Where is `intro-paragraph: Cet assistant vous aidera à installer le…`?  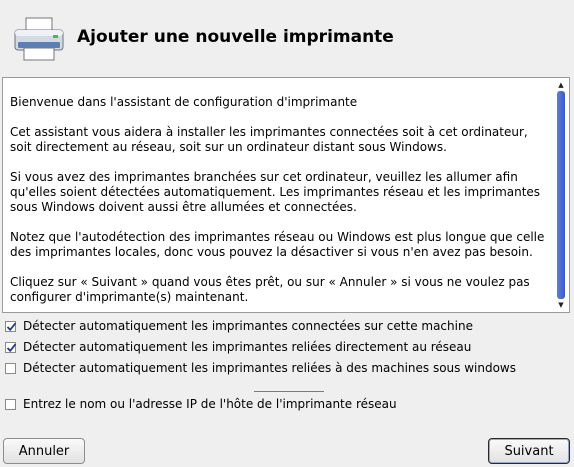
intro-paragraph: Cet assistant vous aidera à installer le… is located at coordinates (269, 139).